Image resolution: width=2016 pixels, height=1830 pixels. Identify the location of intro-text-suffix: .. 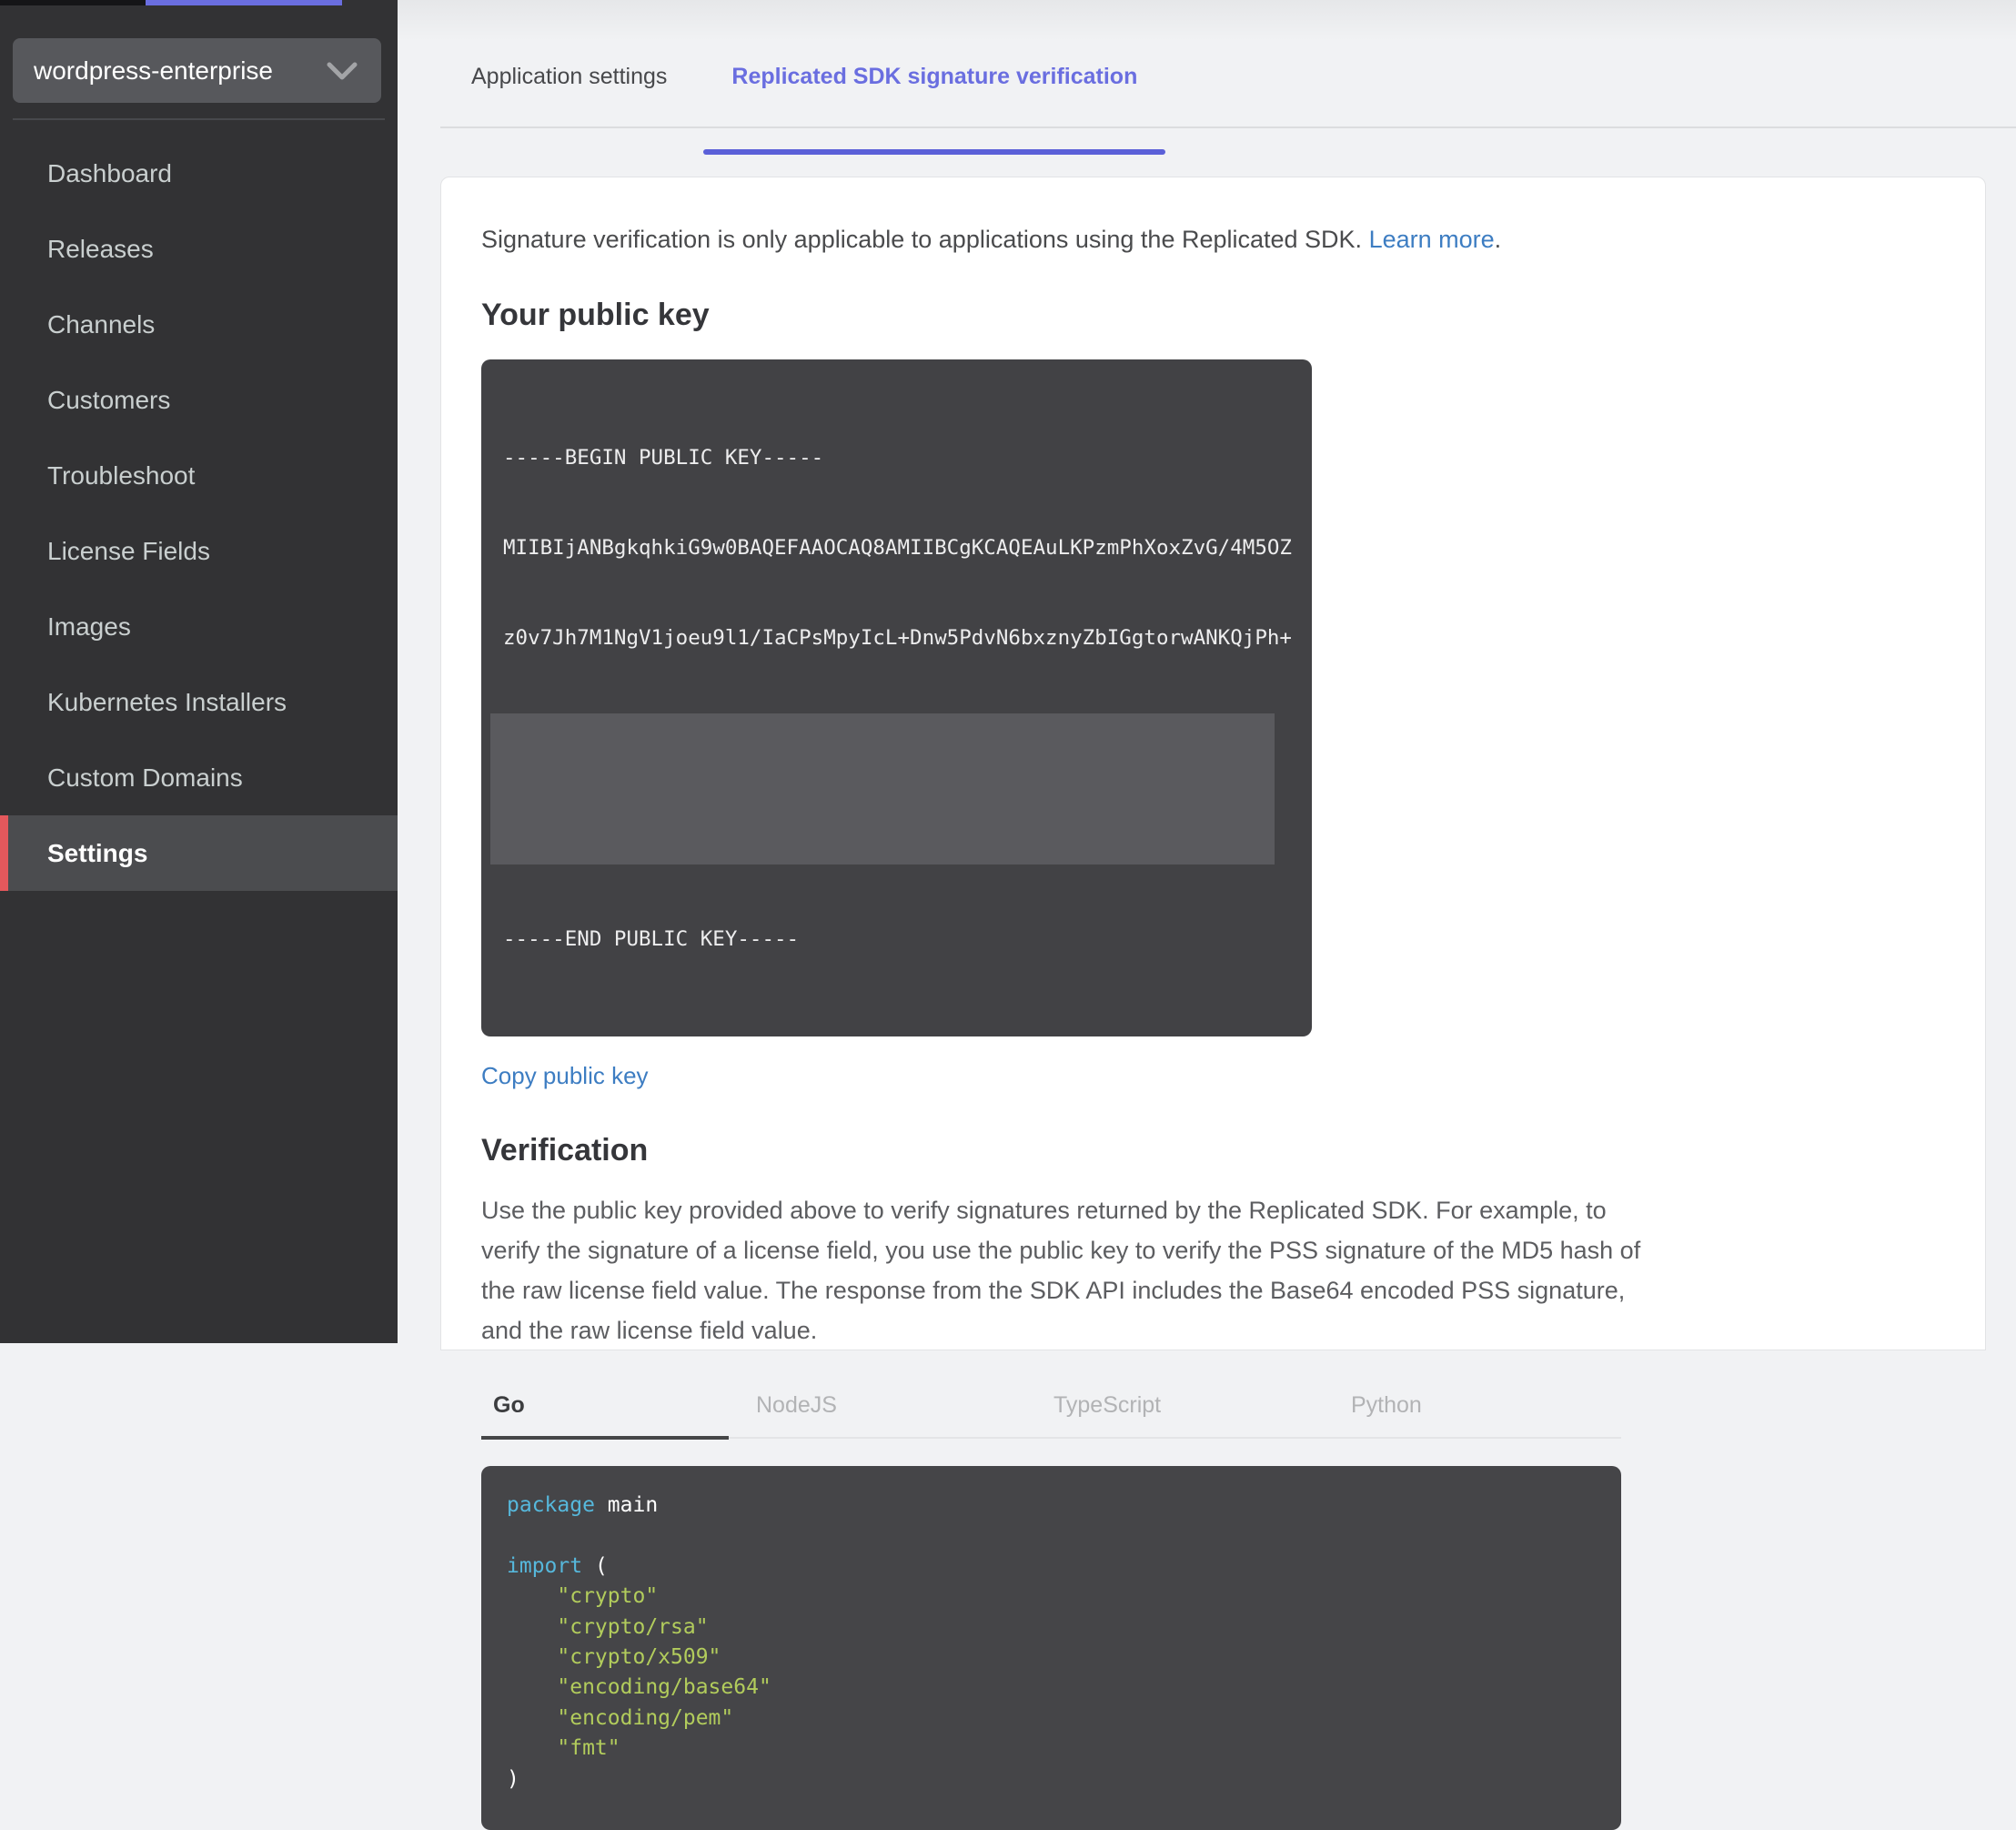
(1498, 239).